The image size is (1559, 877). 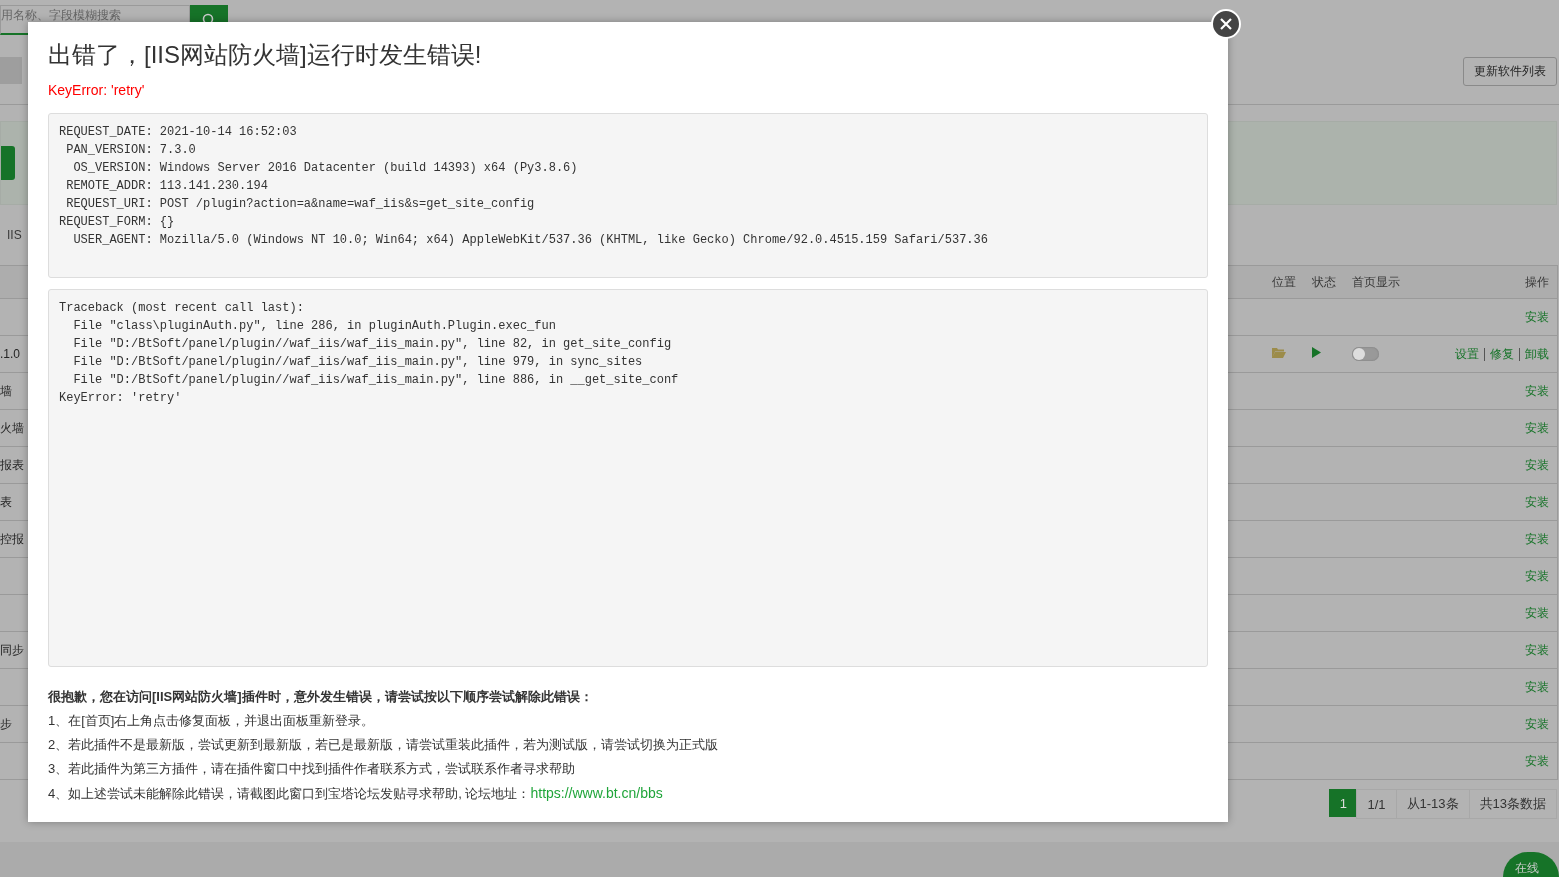 I want to click on column-header: 操作, so click(x=1537, y=282).